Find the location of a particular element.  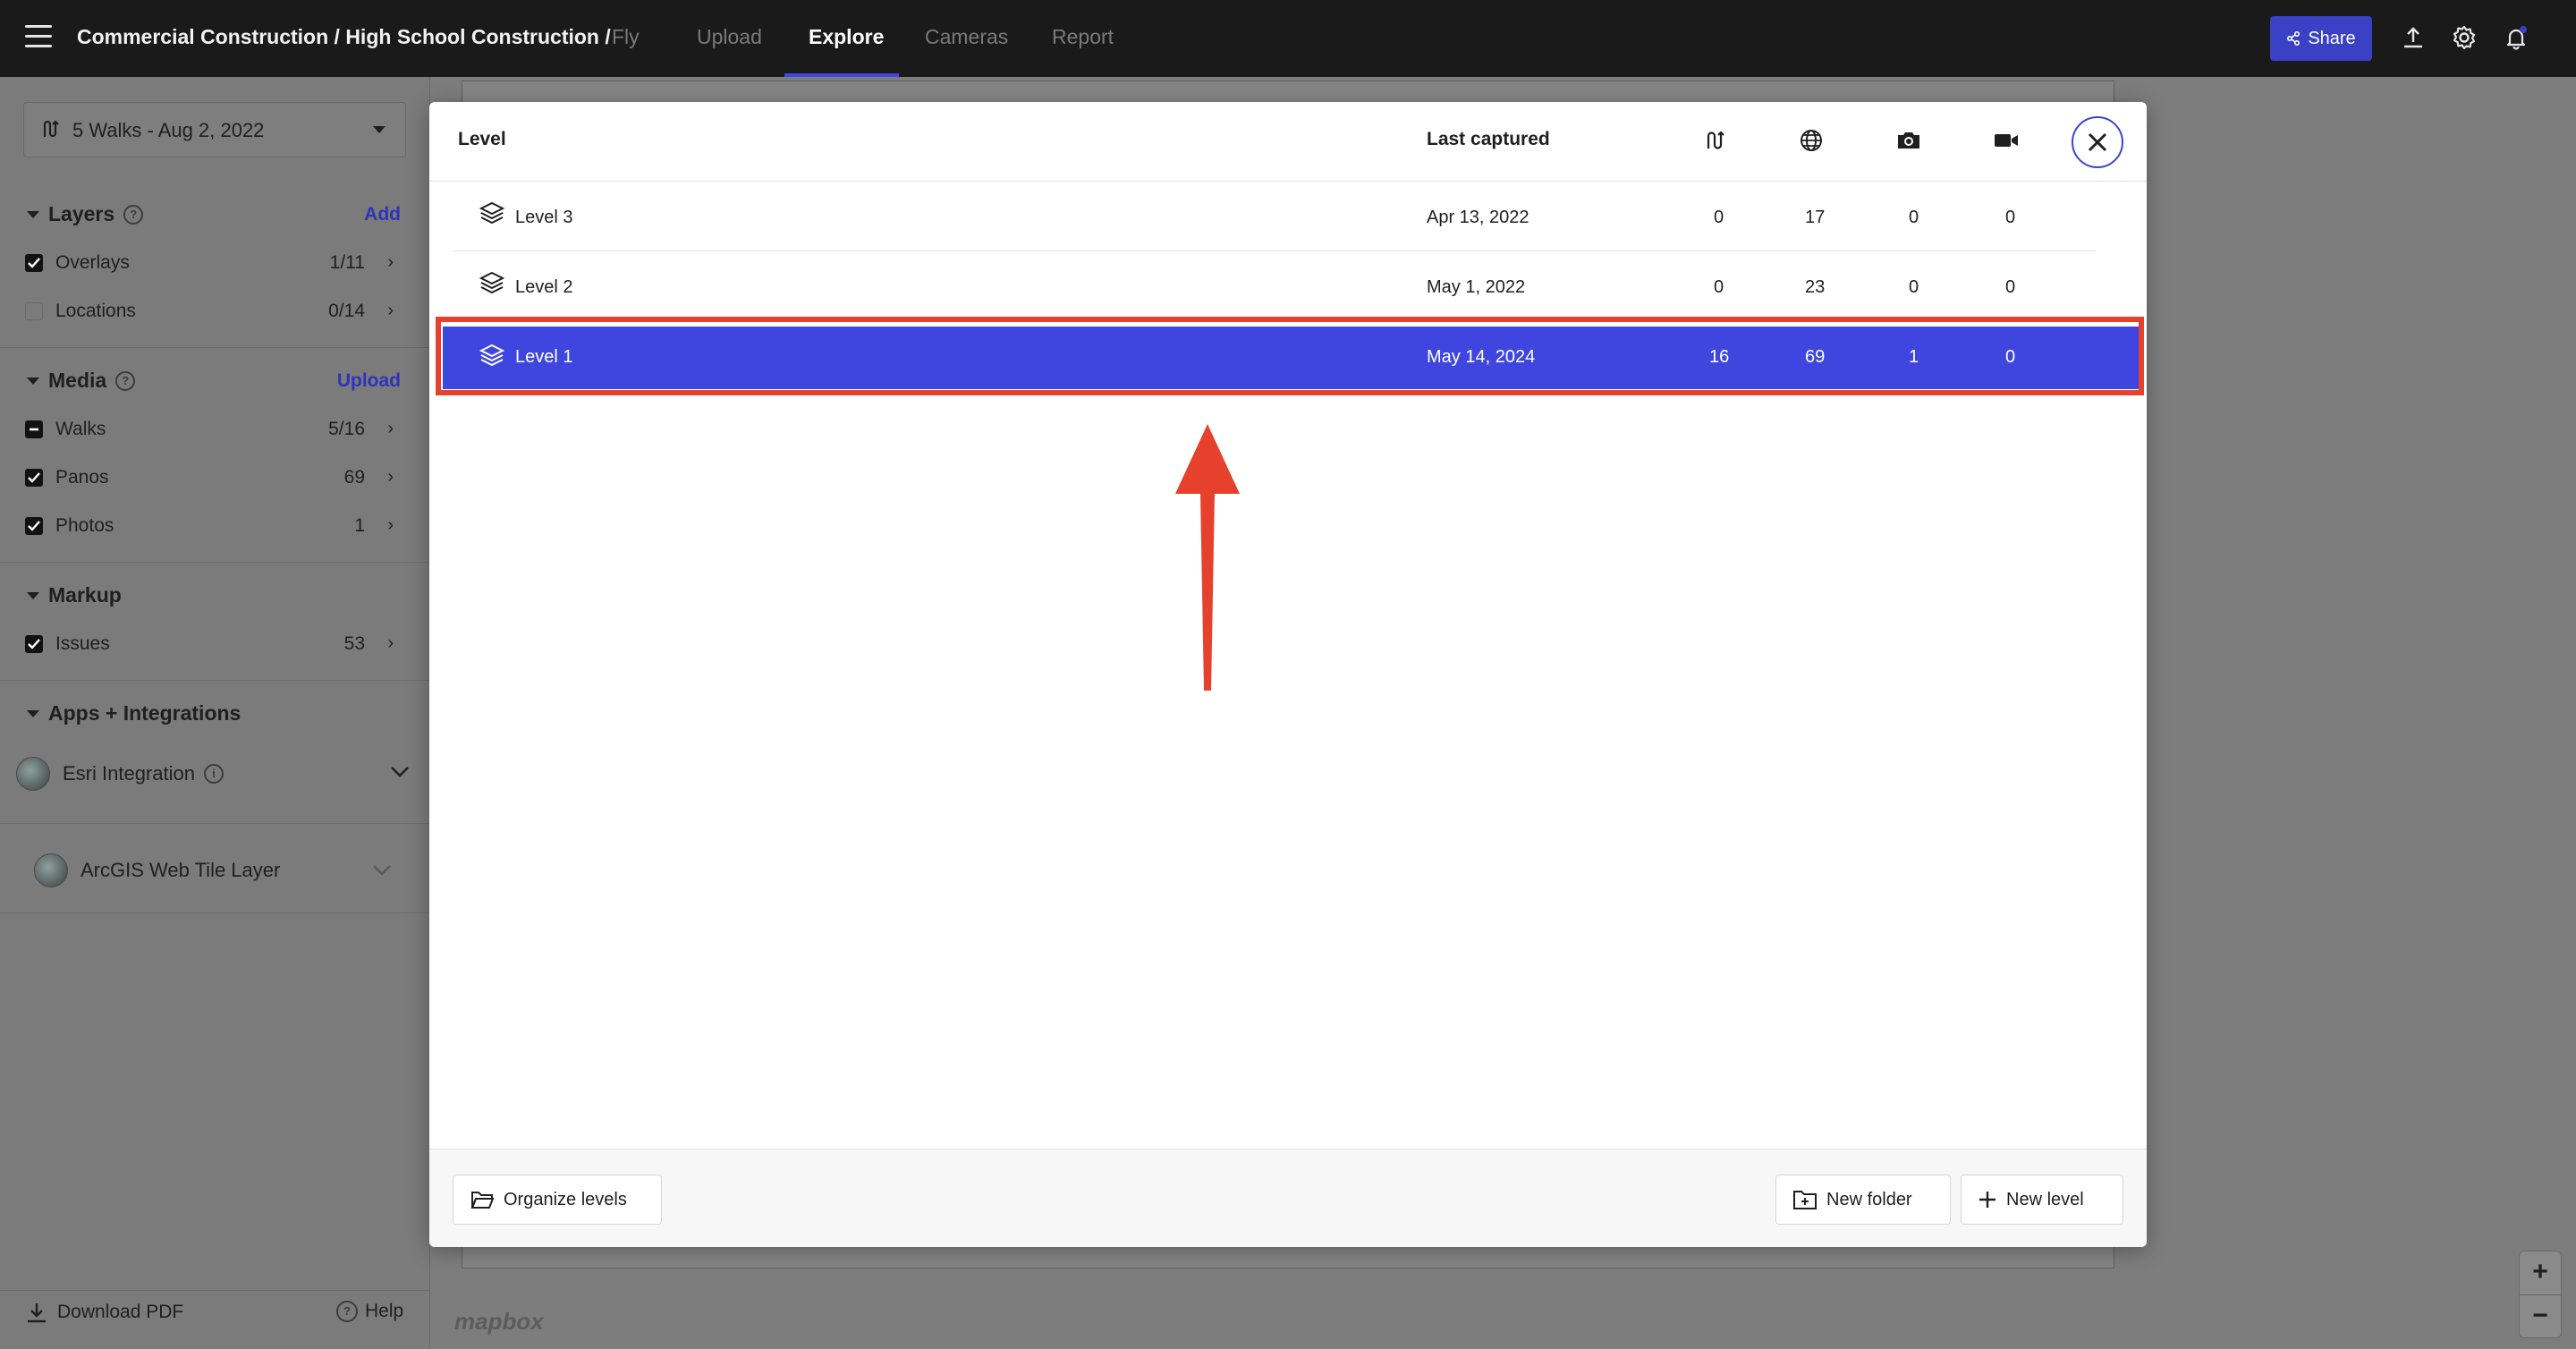

item-label: Panos is located at coordinates (82, 477).